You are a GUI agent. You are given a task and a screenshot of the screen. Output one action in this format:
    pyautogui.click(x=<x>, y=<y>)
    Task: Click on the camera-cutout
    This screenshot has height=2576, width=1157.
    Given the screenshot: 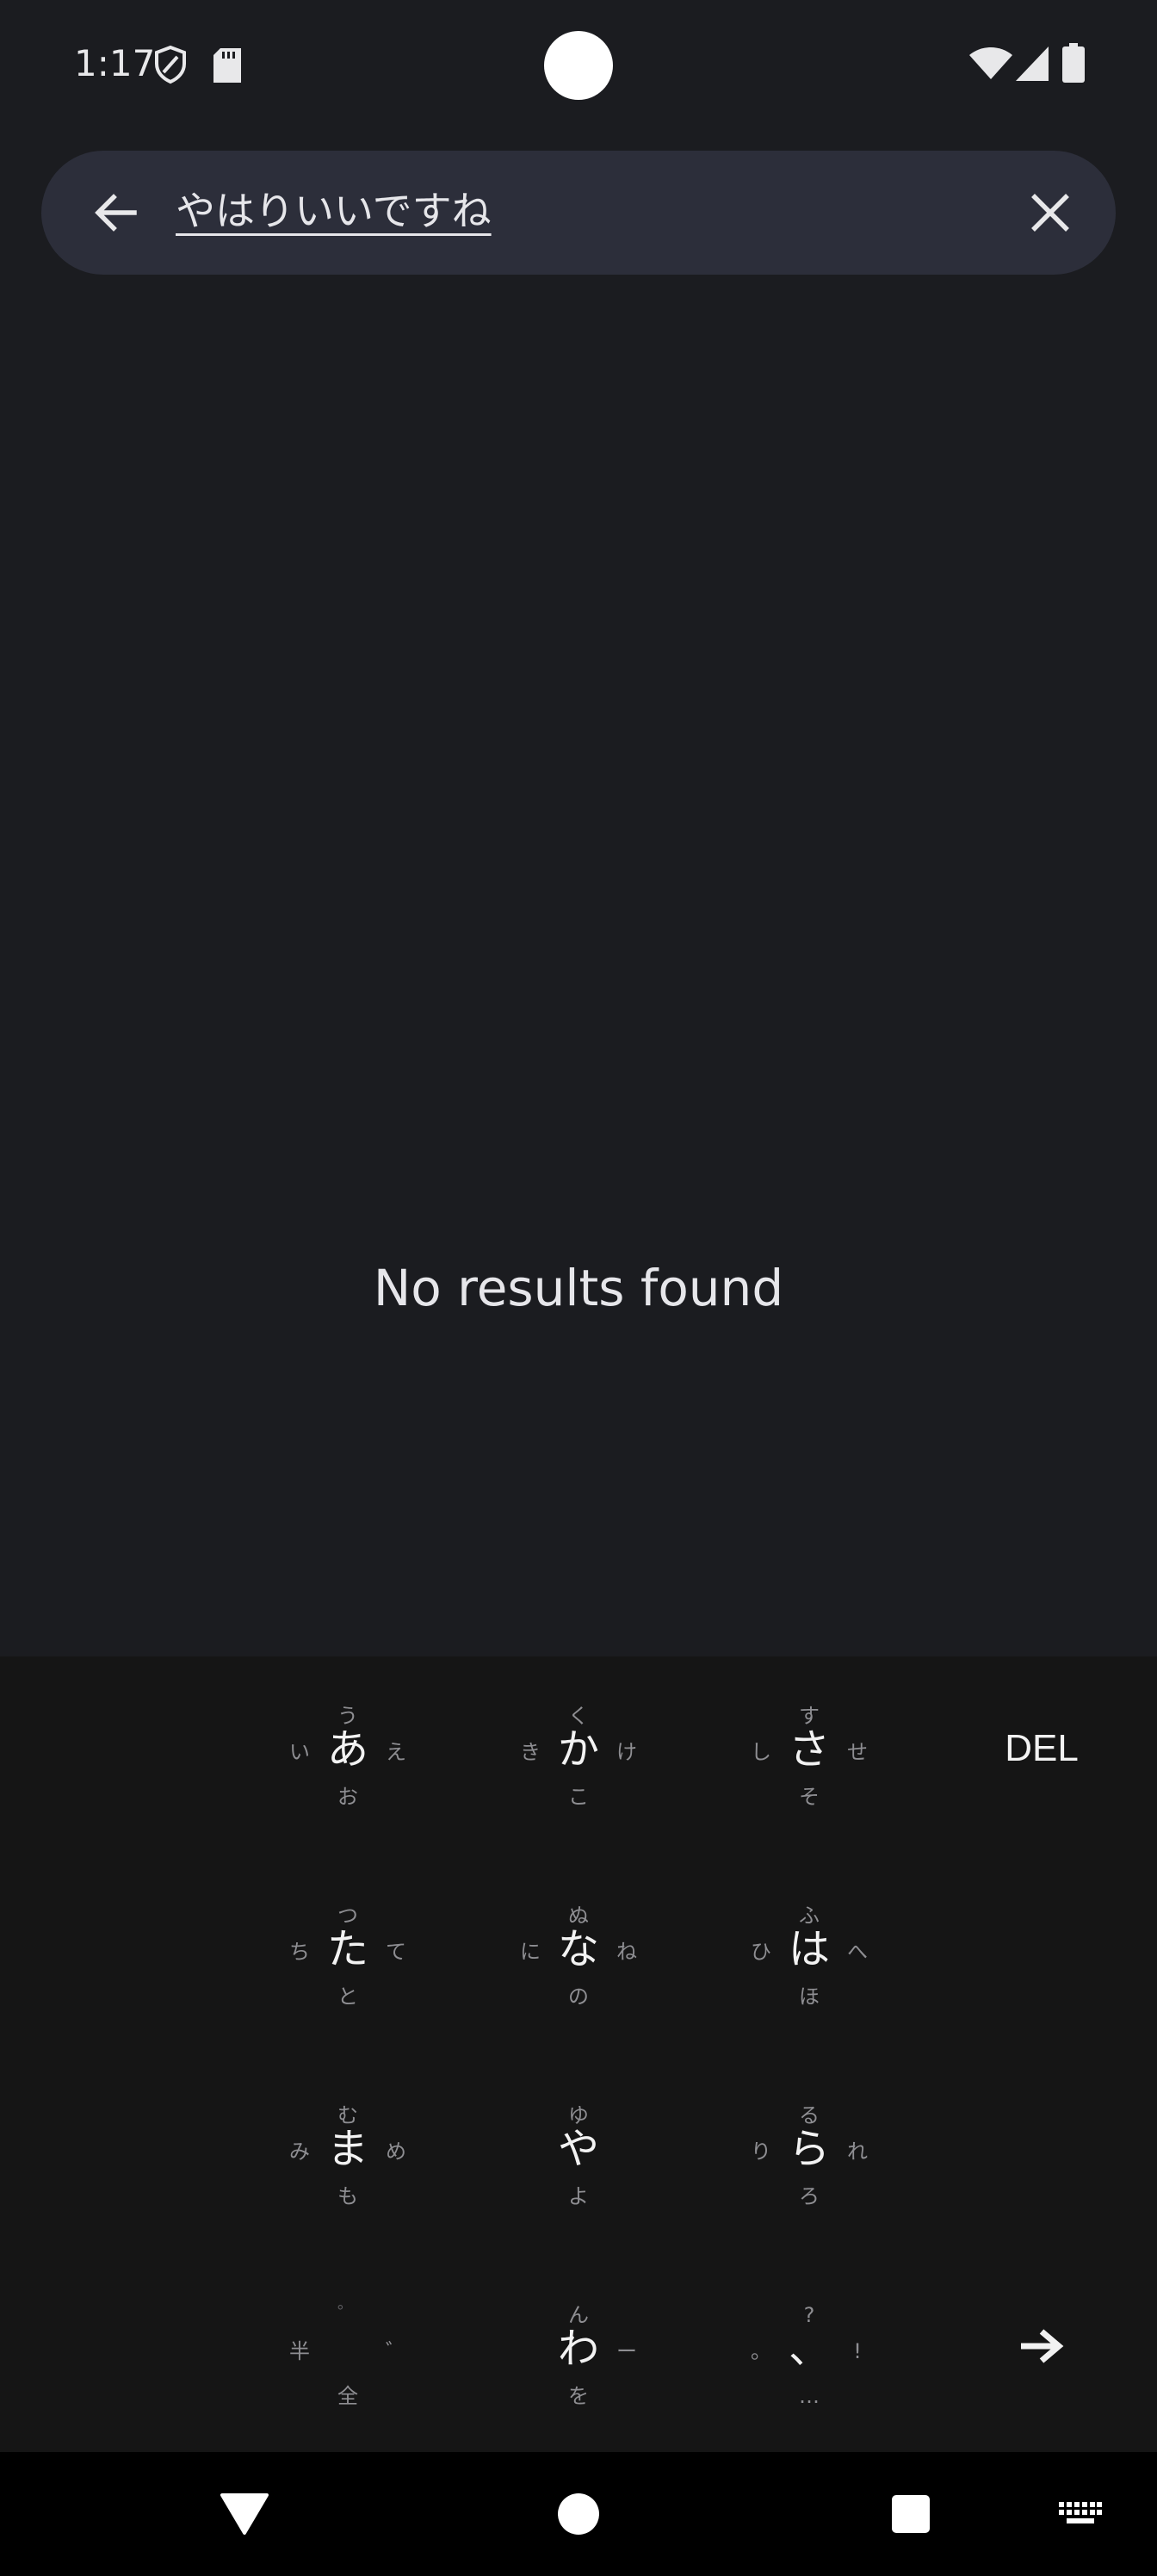 What is the action you would take?
    pyautogui.click(x=579, y=65)
    